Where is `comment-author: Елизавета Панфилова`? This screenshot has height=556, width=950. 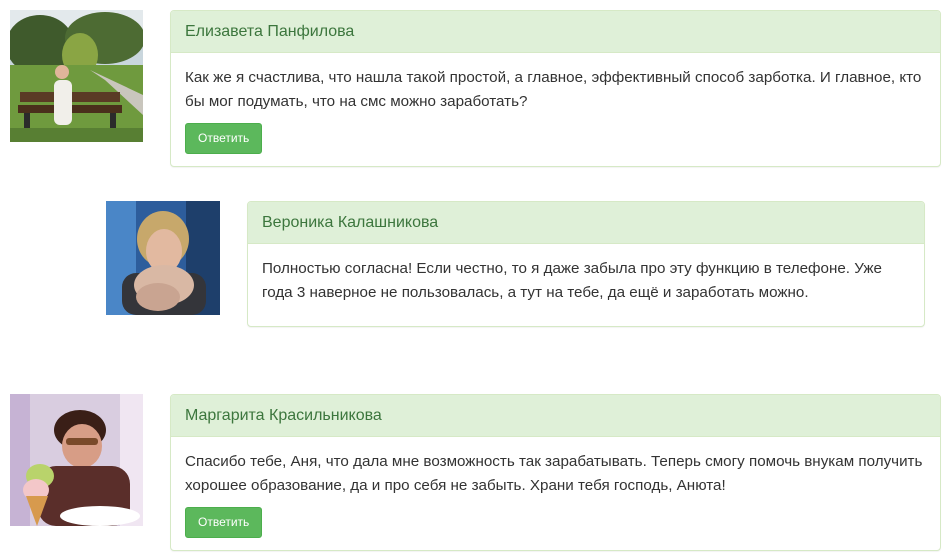
comment-author: Елизавета Панфилова is located at coordinates (555, 32).